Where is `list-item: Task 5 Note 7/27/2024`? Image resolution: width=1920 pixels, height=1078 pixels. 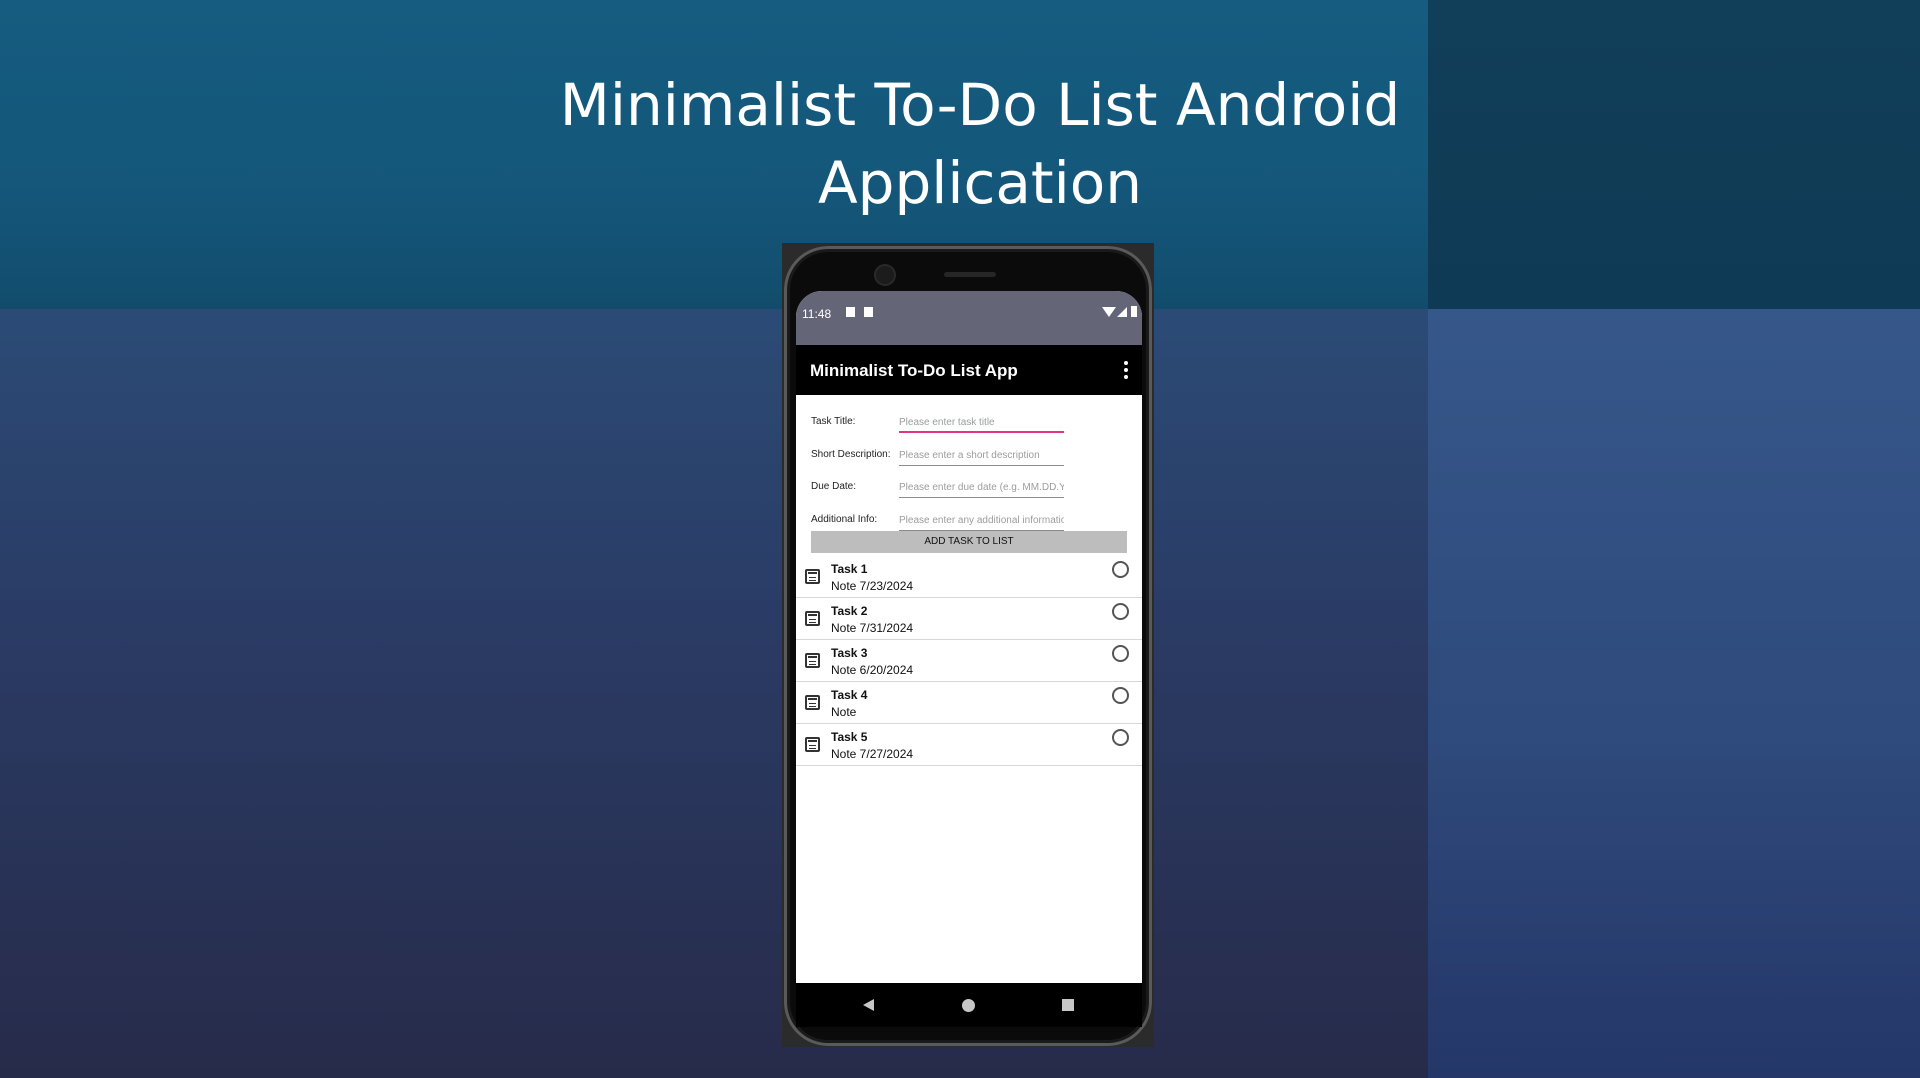
list-item: Task 5 Note 7/27/2024 is located at coordinates (969, 745).